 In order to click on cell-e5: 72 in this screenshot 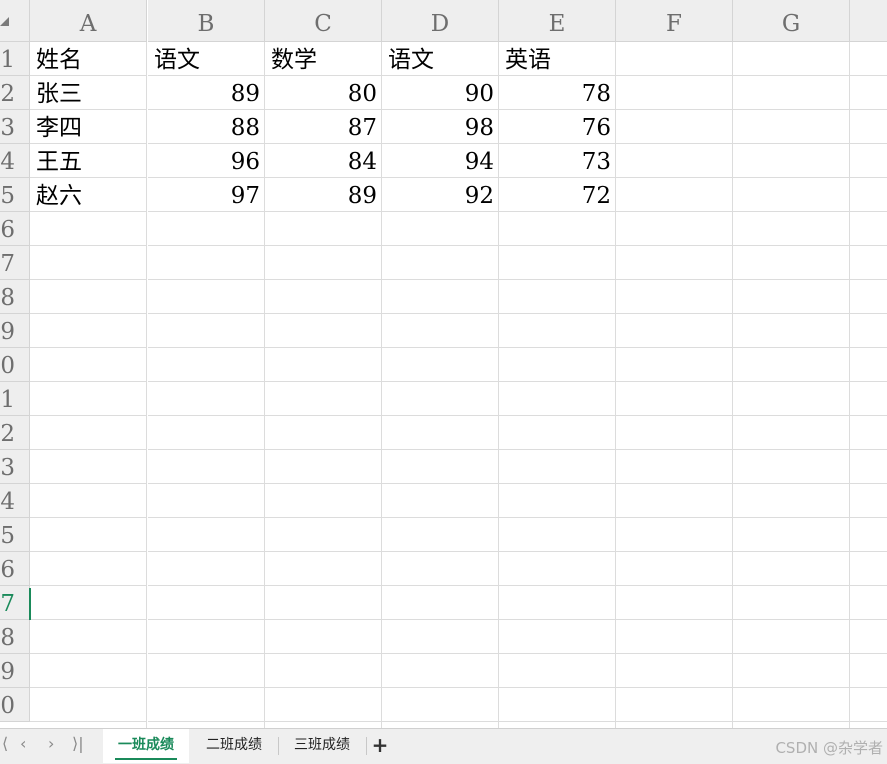, I will do `click(557, 195)`.